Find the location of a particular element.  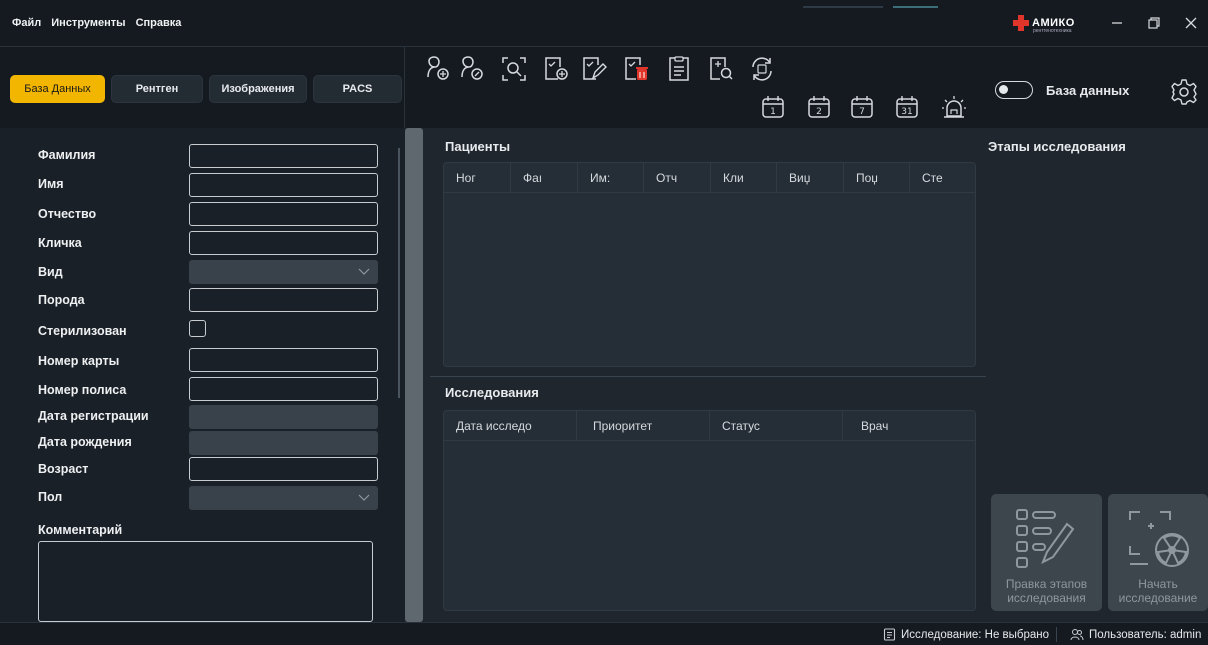

start-study-icon is located at coordinates (1159, 539).